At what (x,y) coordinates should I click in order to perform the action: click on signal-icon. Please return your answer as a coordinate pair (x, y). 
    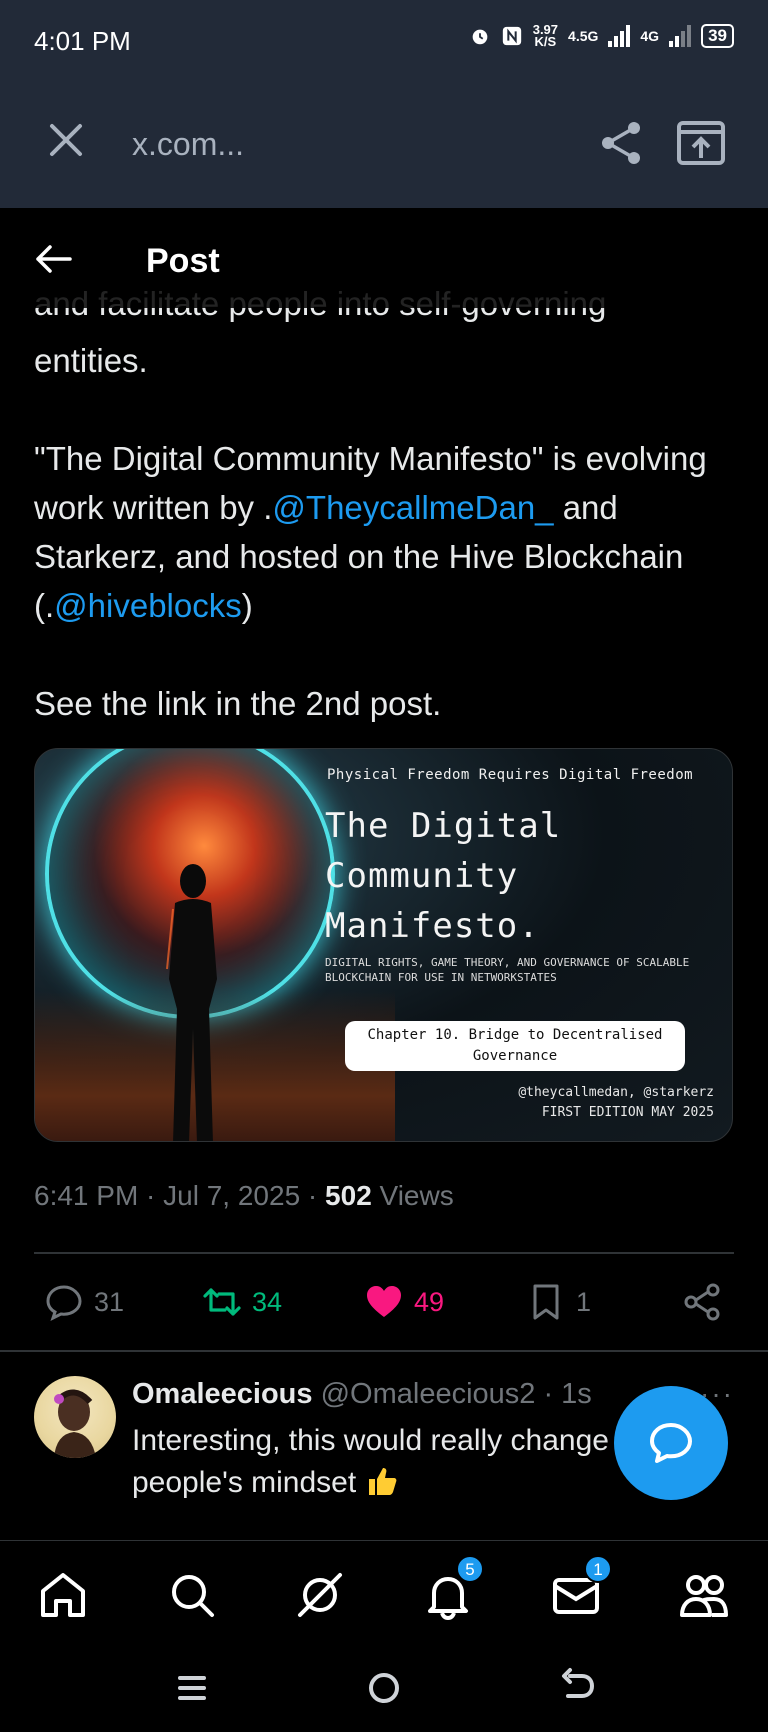
    Looking at the image, I should click on (619, 36).